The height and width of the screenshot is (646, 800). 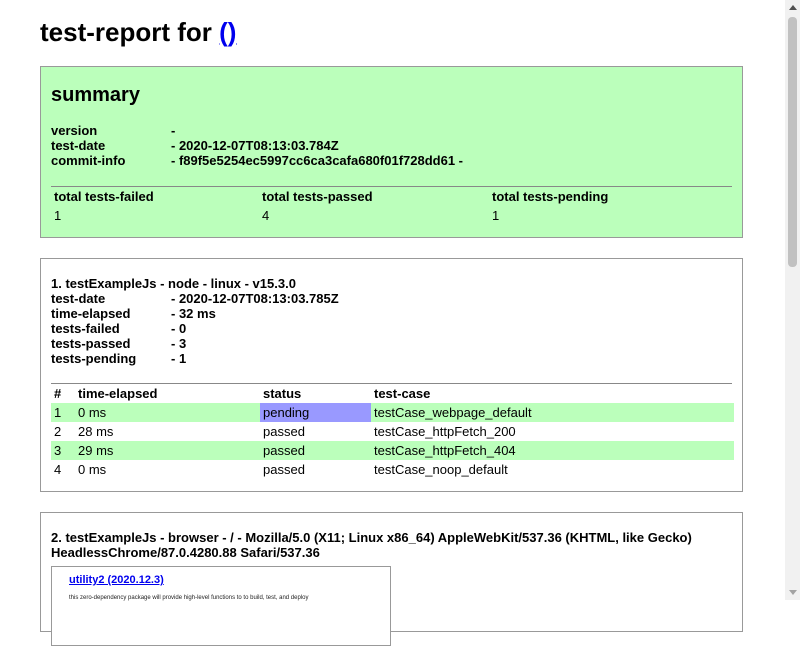 What do you see at coordinates (91, 313) in the screenshot?
I see `field-key: time-elapsed` at bounding box center [91, 313].